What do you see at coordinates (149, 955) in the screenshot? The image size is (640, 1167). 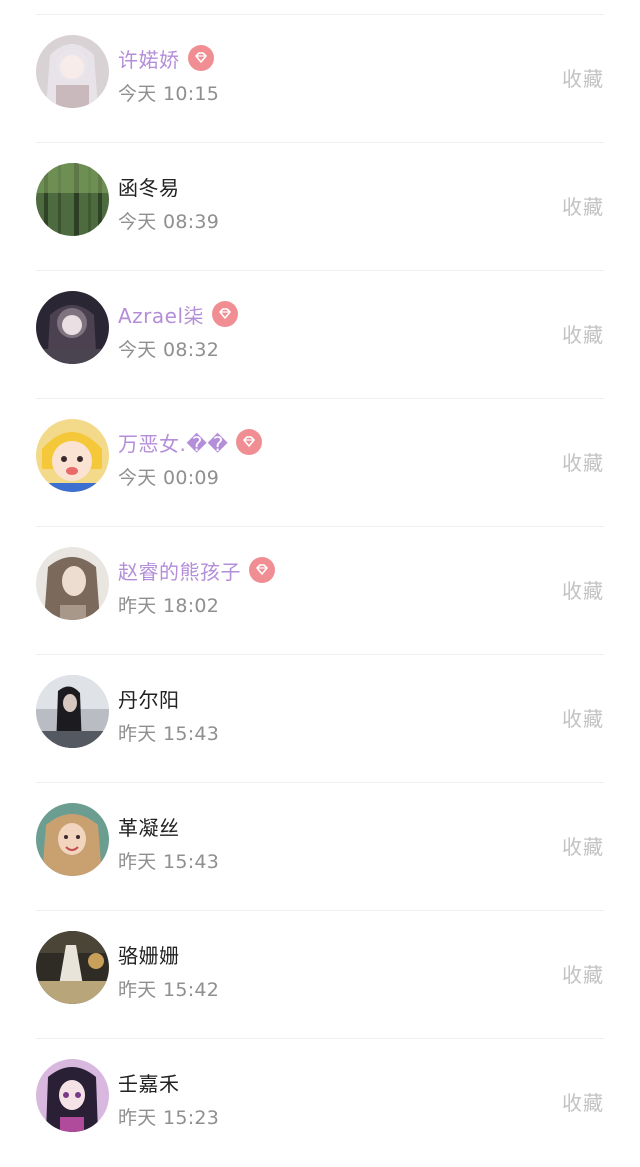 I see `user-name: 骆姗姗` at bounding box center [149, 955].